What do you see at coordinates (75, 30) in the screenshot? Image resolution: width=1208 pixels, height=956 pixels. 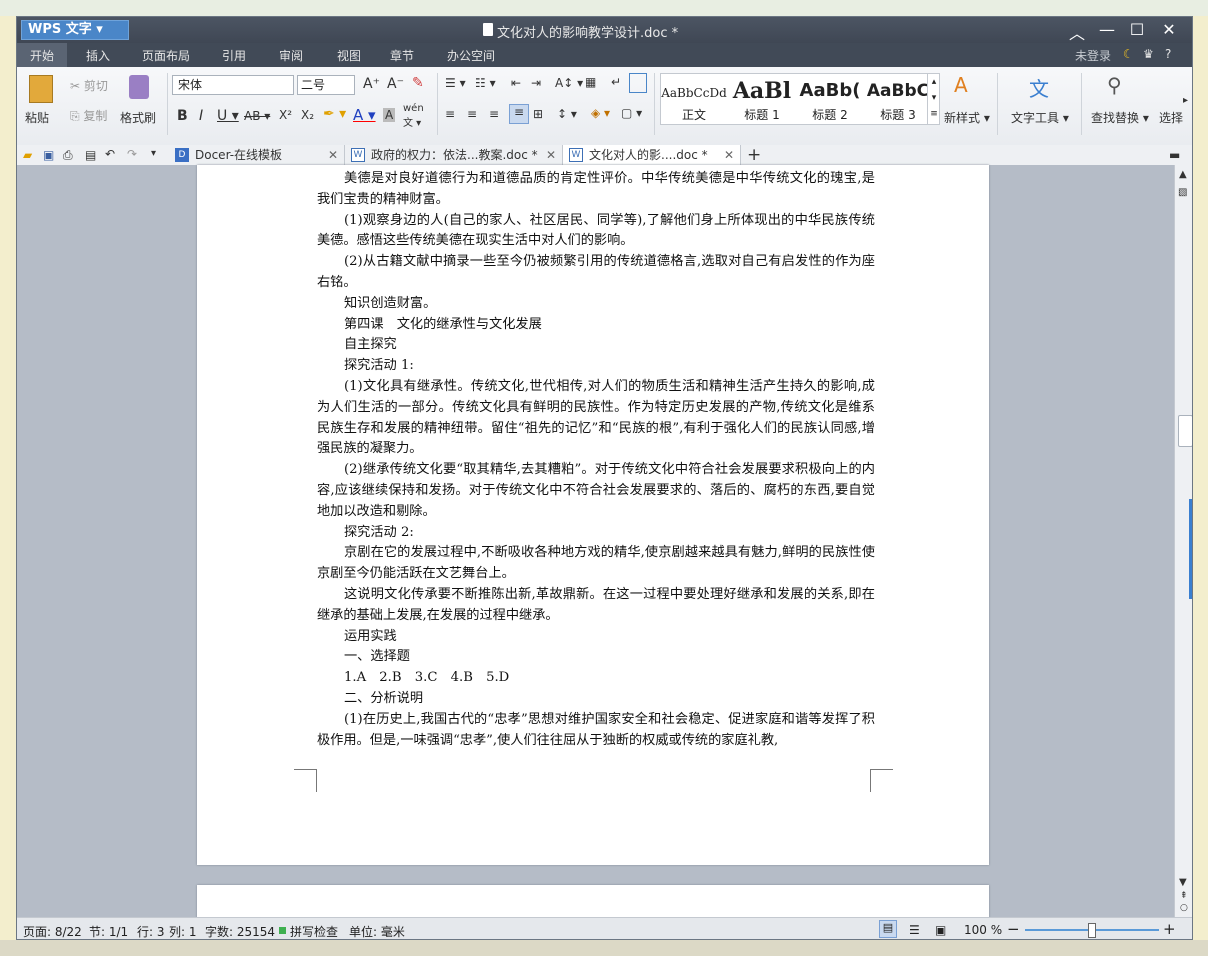 I see `wps-app-menu-button: WPS 文字 ▾` at bounding box center [75, 30].